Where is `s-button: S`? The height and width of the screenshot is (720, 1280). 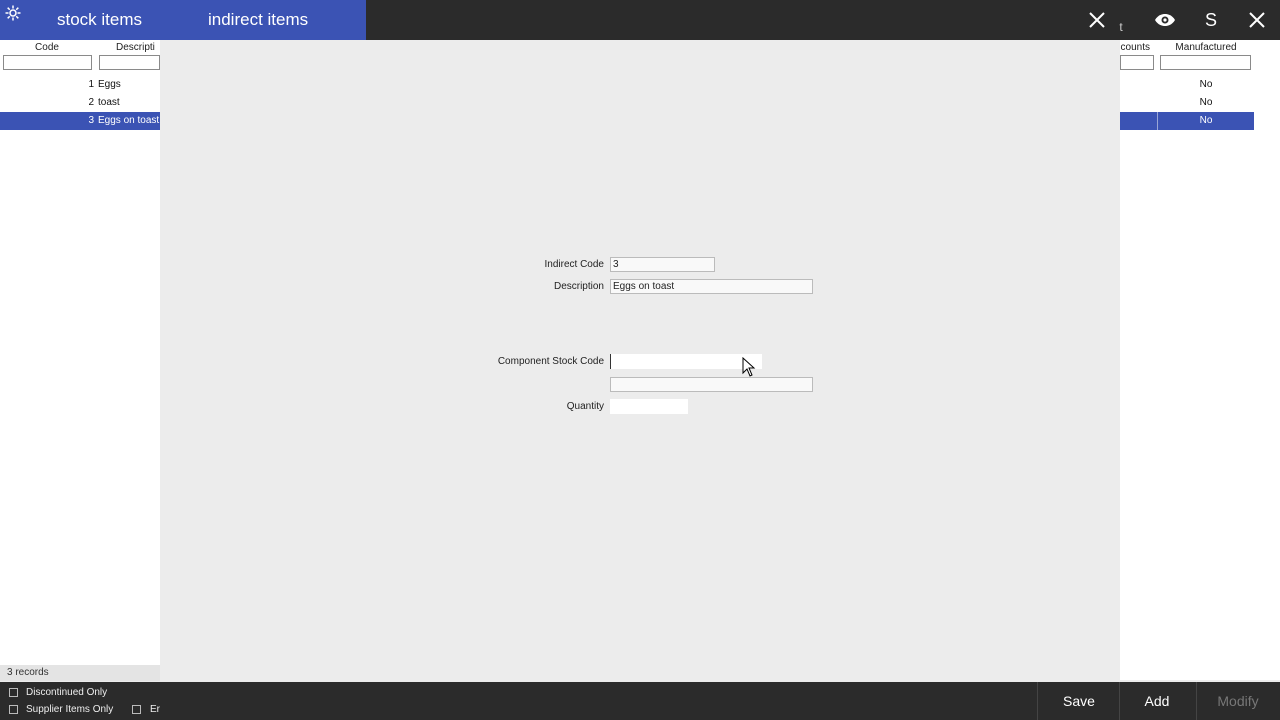 s-button: S is located at coordinates (1211, 20).